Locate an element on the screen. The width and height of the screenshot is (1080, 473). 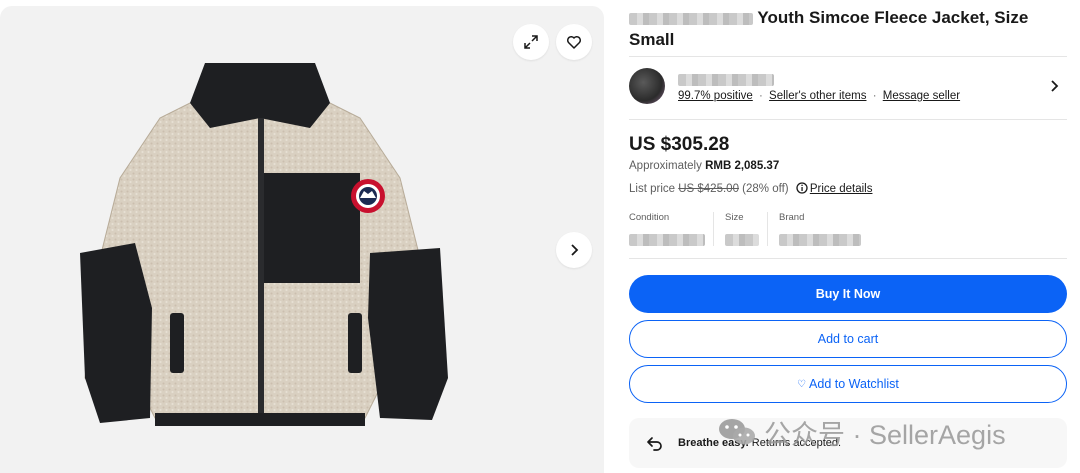
watchlist-label: Add to Watchlist is located at coordinates (854, 384).